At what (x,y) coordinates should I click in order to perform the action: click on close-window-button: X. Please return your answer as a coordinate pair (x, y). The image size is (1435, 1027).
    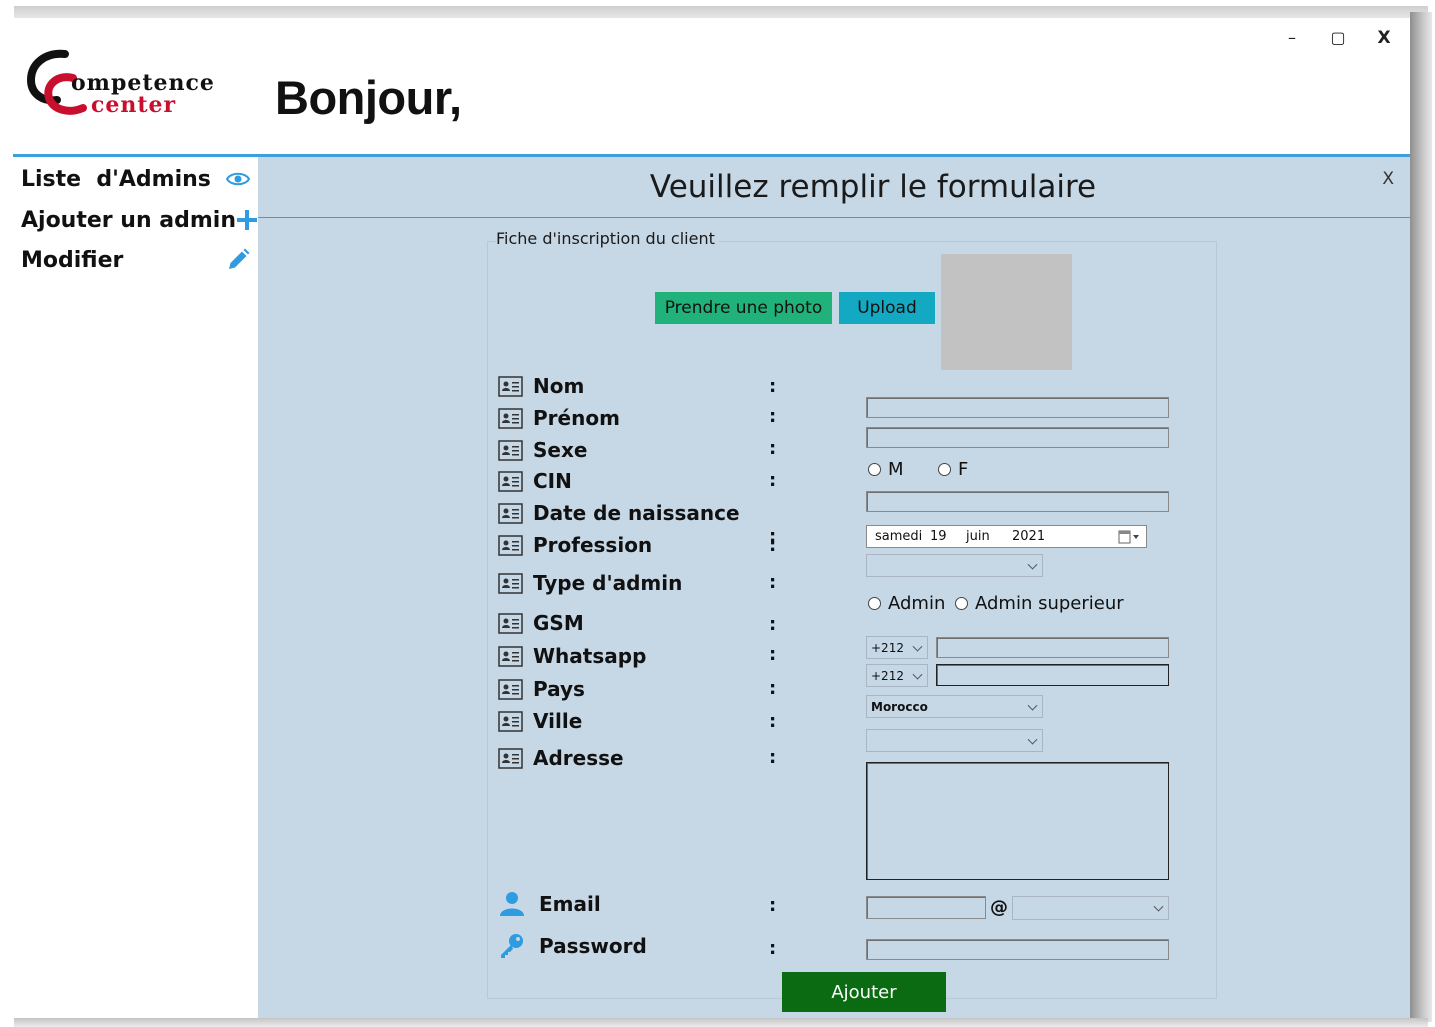
    Looking at the image, I should click on (1384, 38).